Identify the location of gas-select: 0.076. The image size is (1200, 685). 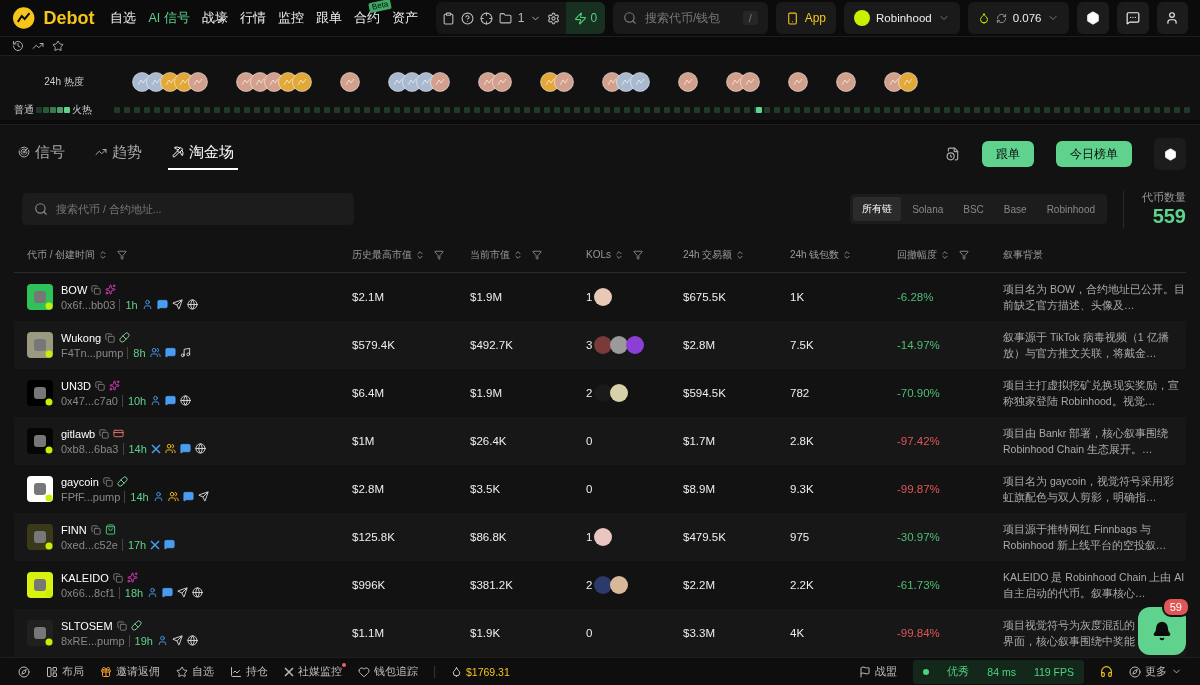
(1018, 18).